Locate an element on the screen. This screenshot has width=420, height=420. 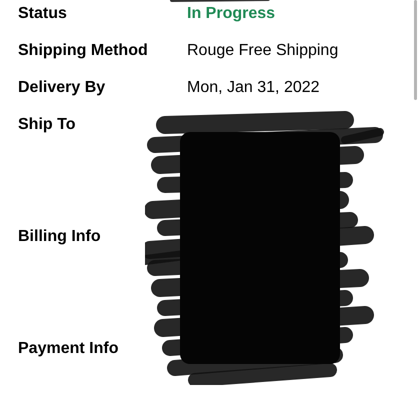
field-label: Ship To is located at coordinates (47, 125).